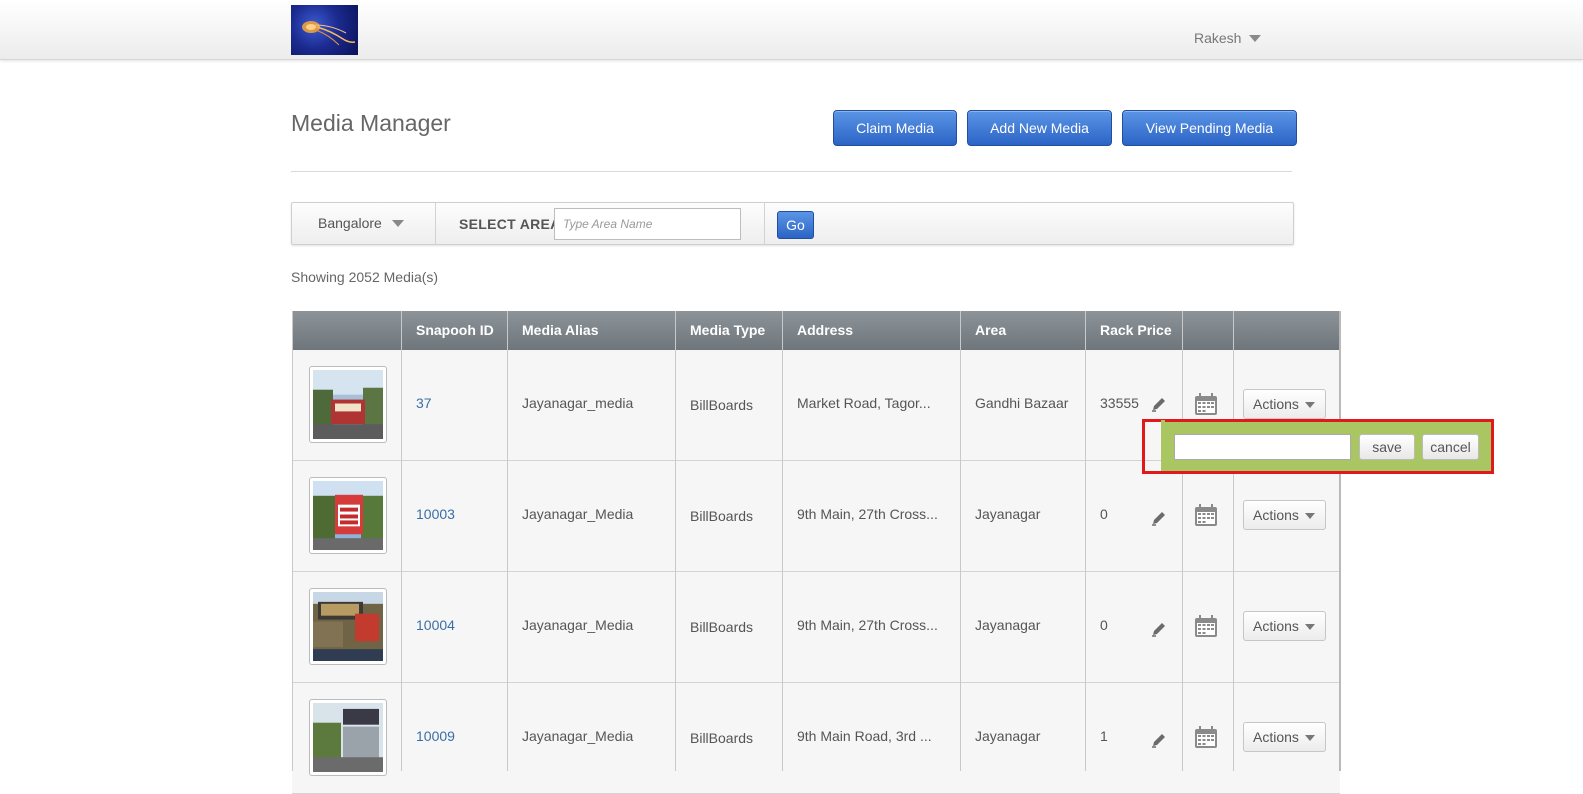  I want to click on view-pending-media-button: View Pending Media, so click(1209, 128).